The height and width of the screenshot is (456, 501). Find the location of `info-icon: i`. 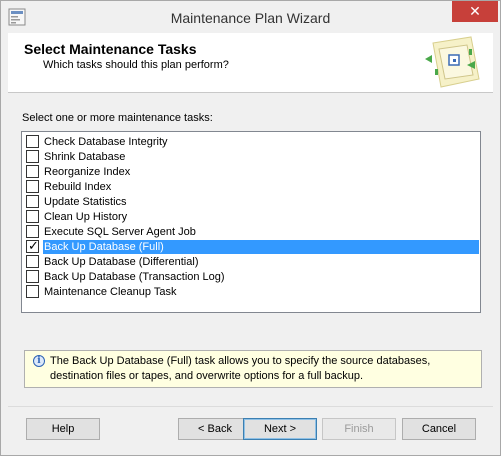

info-icon: i is located at coordinates (39, 361).